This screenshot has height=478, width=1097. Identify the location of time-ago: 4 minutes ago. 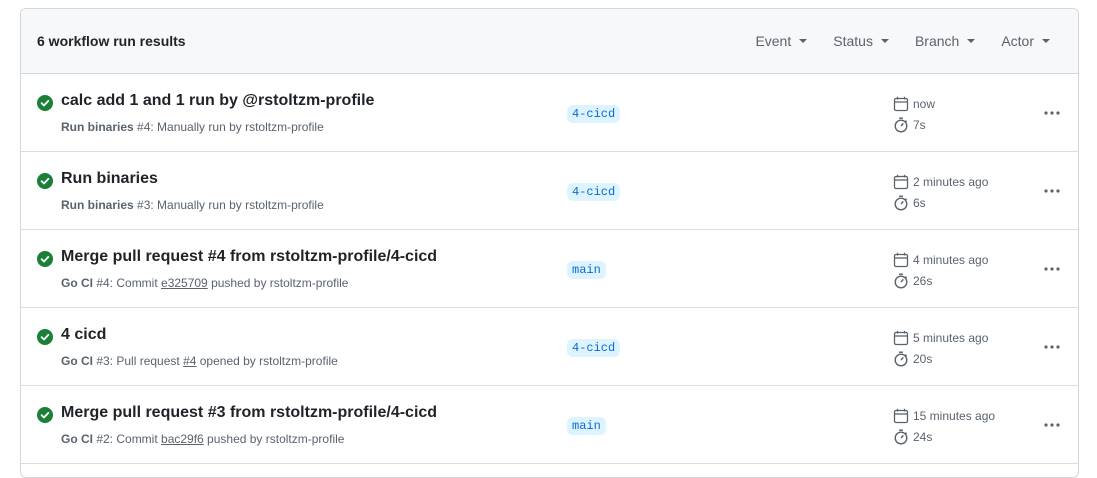
(951, 260).